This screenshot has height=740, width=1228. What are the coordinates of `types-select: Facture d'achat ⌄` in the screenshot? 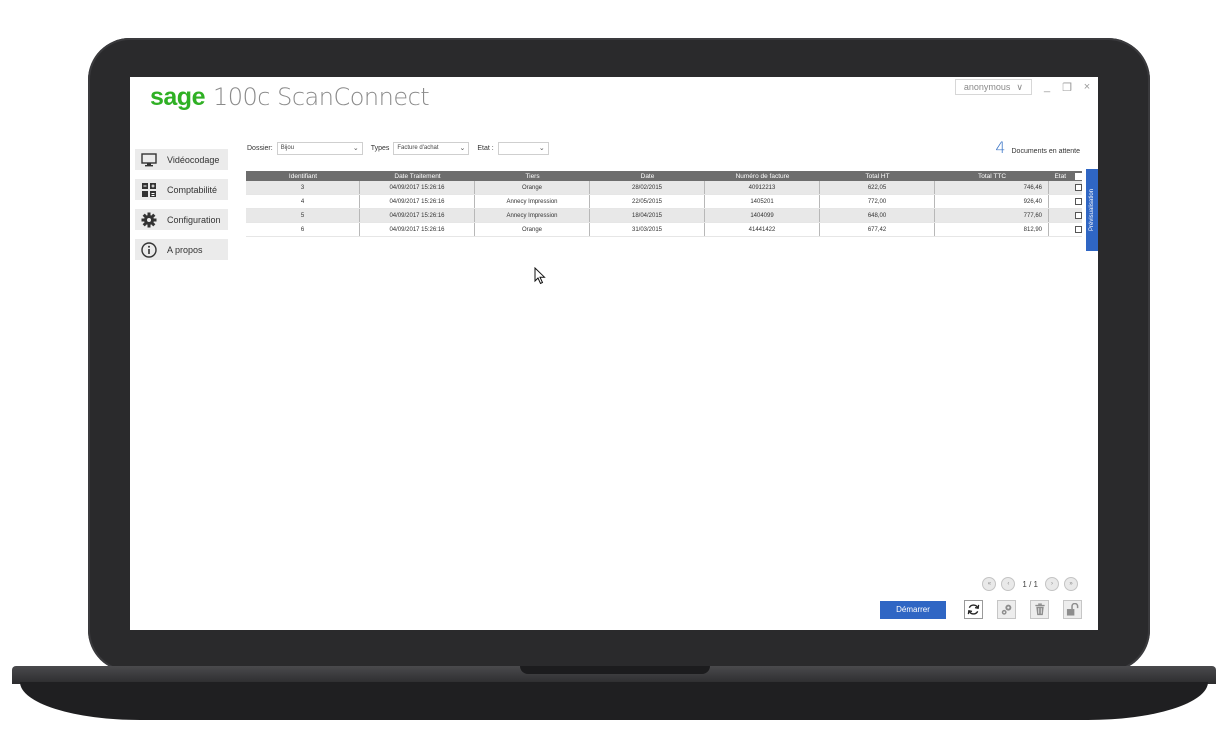 It's located at (431, 148).